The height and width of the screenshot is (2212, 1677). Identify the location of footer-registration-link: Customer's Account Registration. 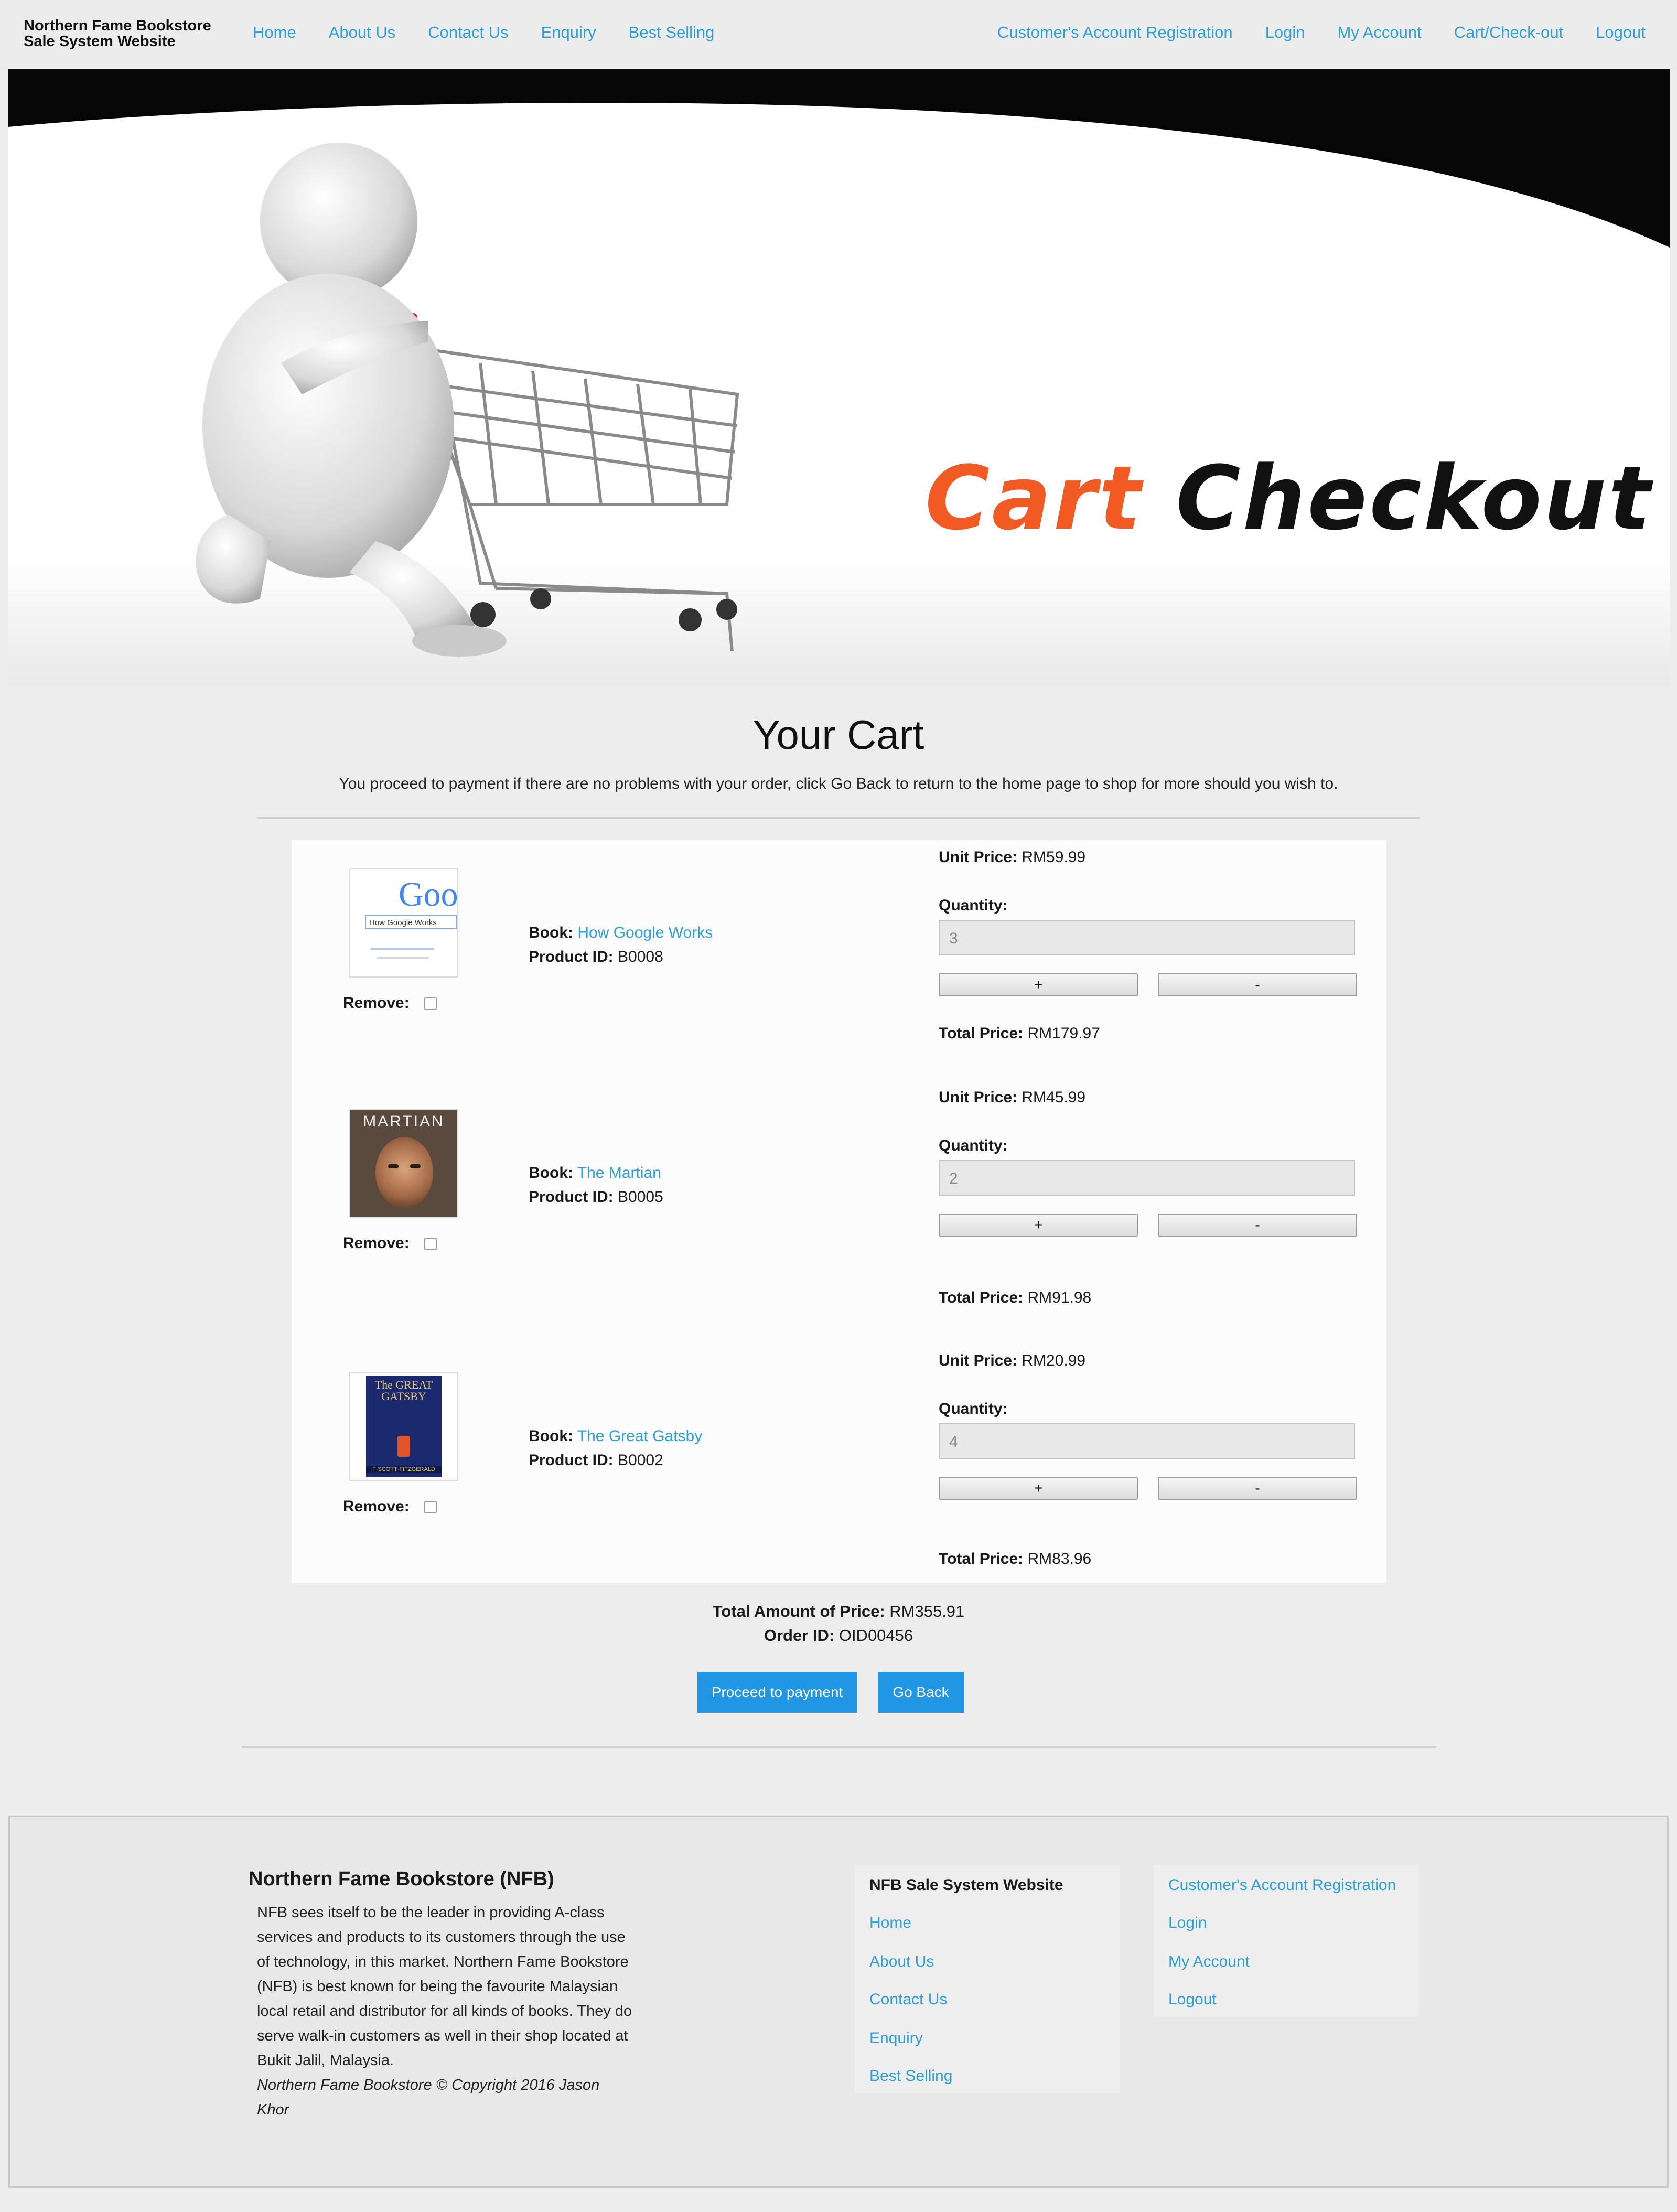
(1282, 1885).